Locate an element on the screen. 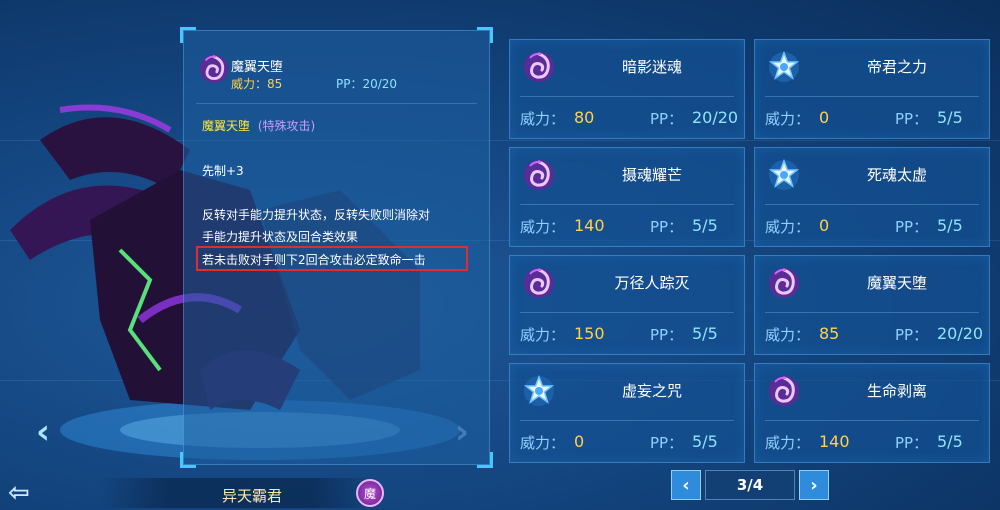  detail-effect-line-2: 手能力提升状态及回合类效果 is located at coordinates (280, 237).